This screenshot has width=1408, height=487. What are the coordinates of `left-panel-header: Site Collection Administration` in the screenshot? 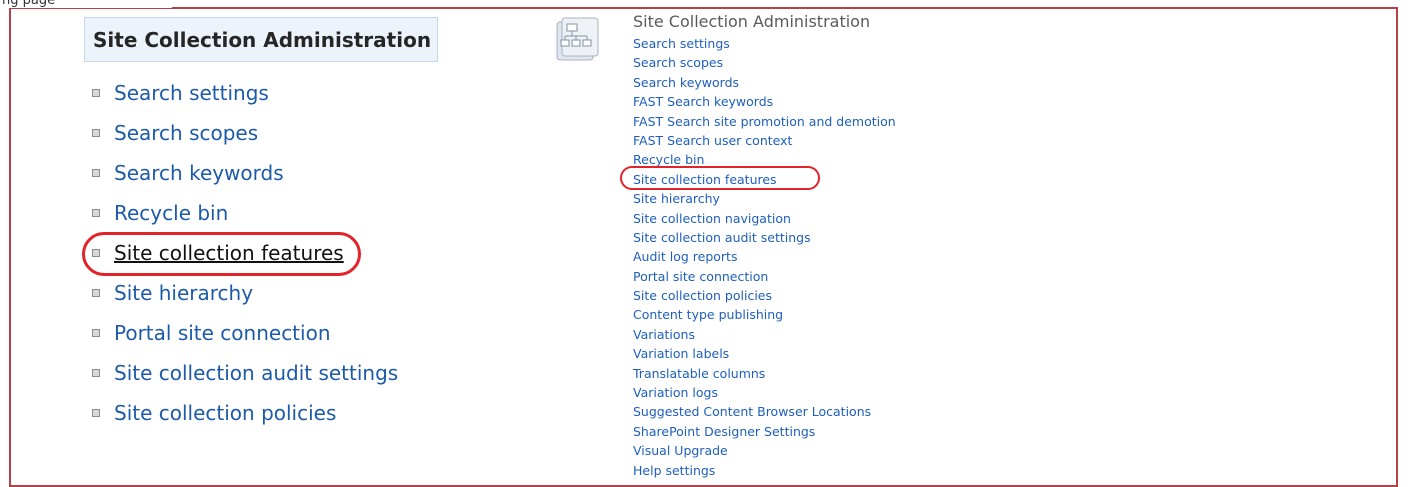 It's located at (261, 39).